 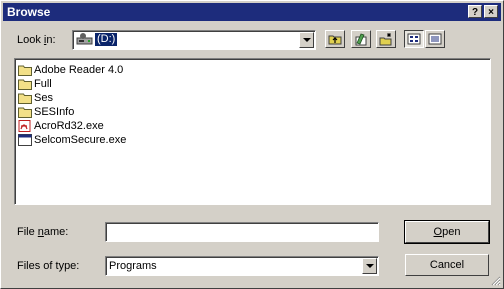 I want to click on file-name: Full, so click(x=43, y=84).